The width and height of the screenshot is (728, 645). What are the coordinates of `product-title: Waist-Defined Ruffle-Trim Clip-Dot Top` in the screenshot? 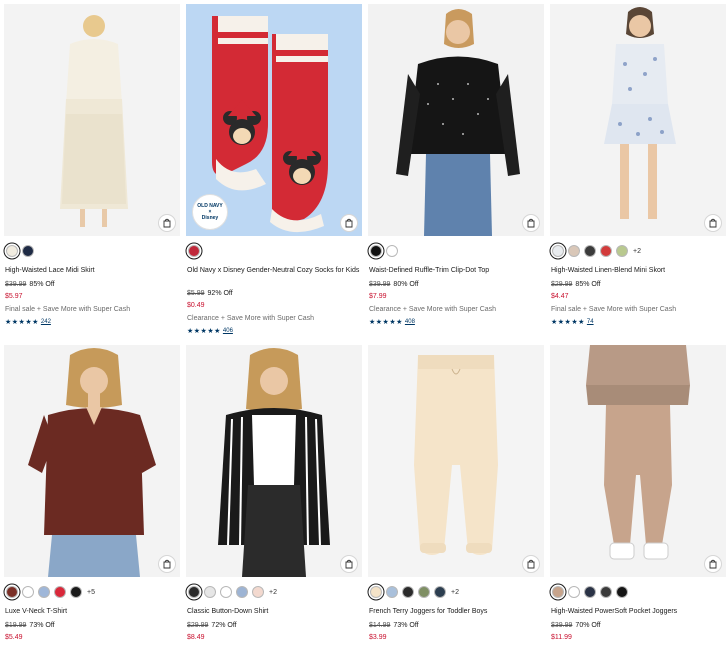 It's located at (456, 270).